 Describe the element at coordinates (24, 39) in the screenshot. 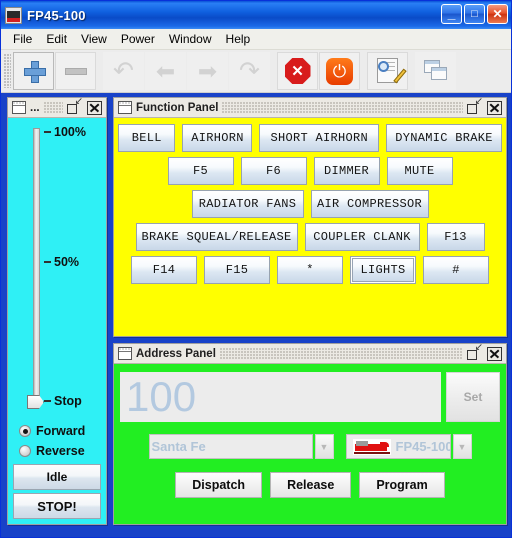

I see `menu-file: File` at that location.